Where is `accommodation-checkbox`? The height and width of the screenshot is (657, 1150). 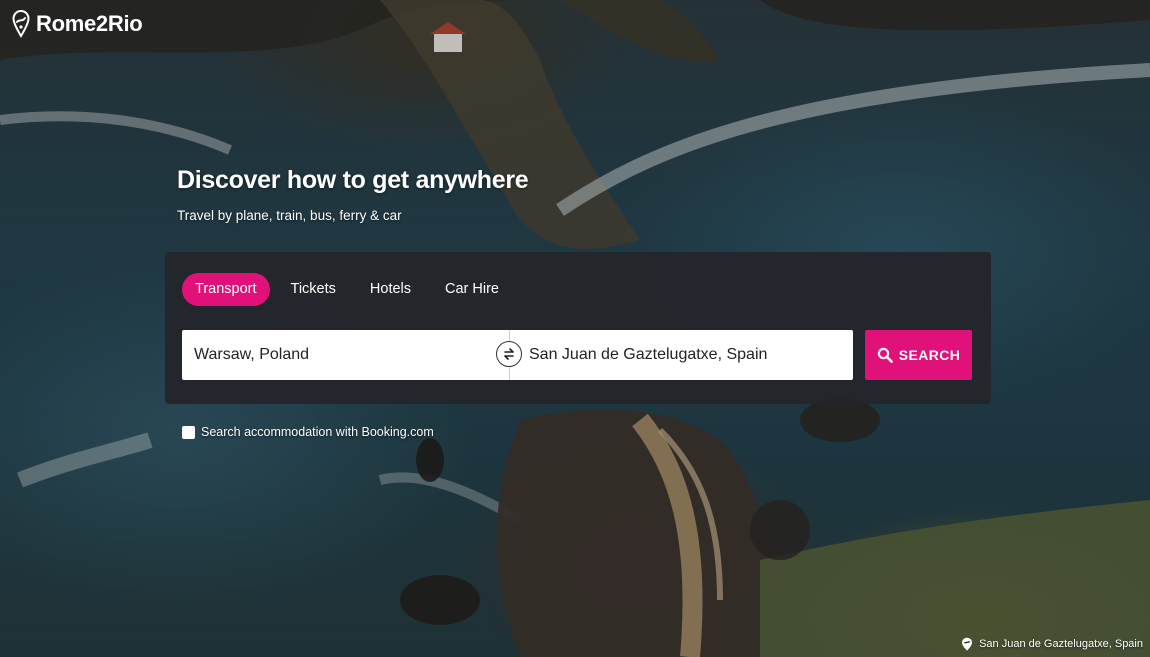 accommodation-checkbox is located at coordinates (188, 432).